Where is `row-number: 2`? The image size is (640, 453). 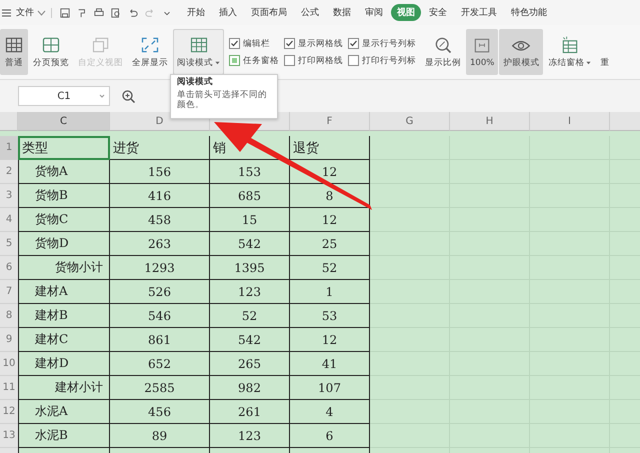
row-number: 2 is located at coordinates (9, 172).